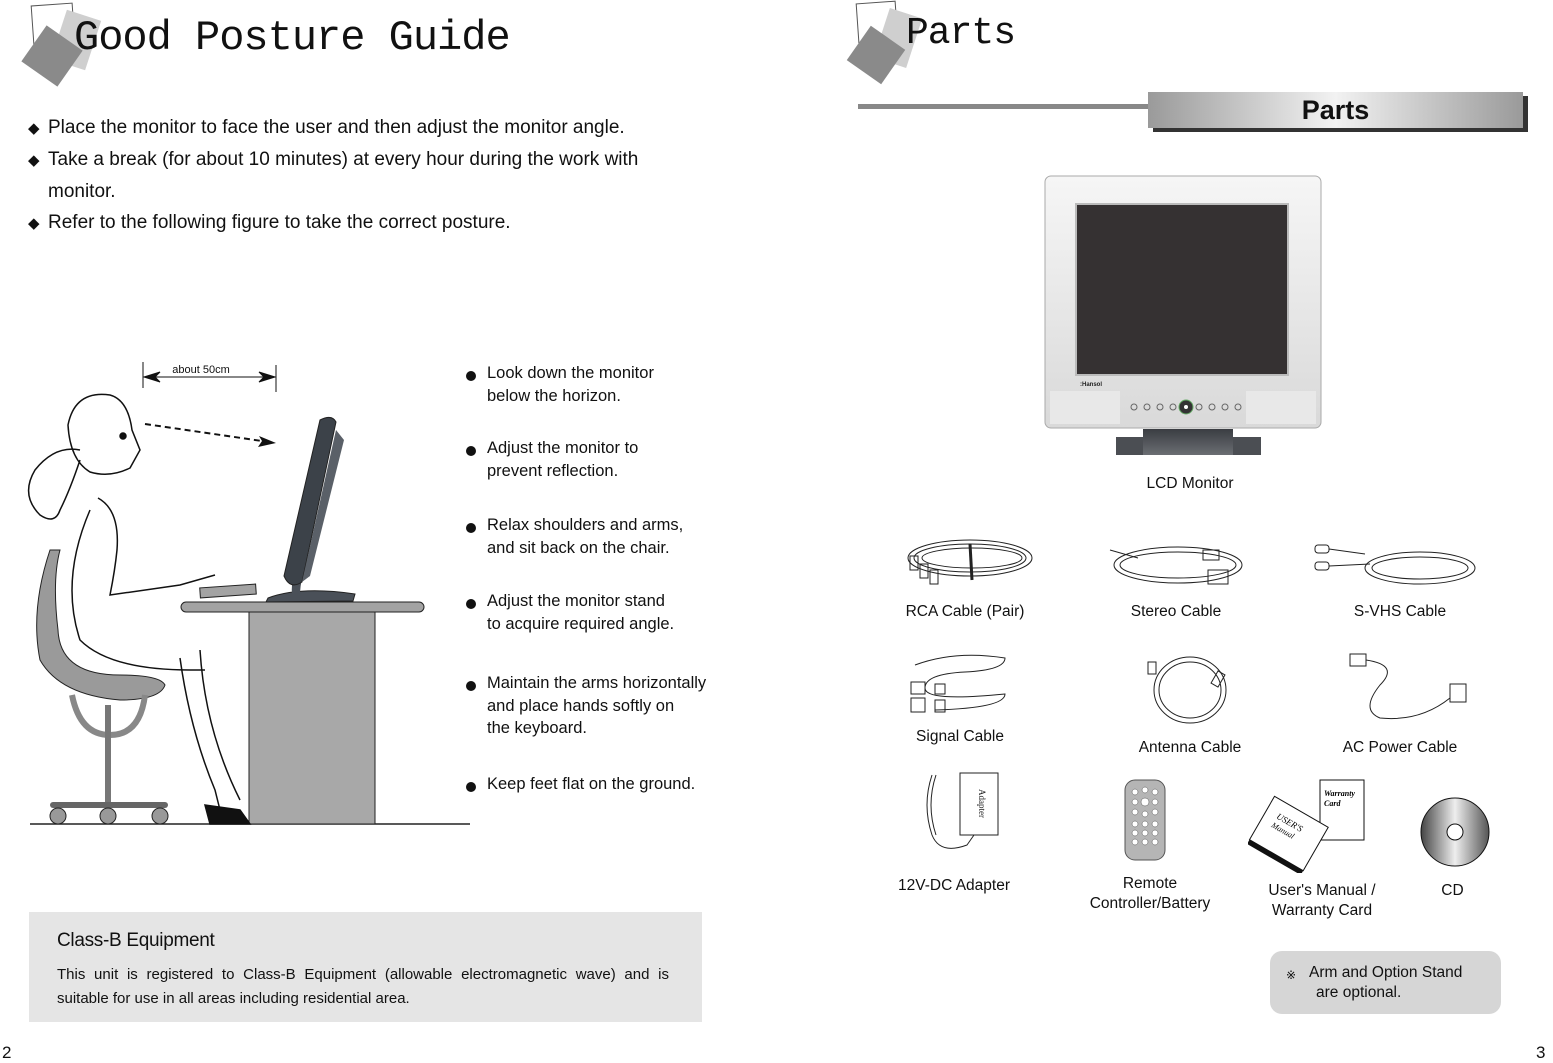  Describe the element at coordinates (1145, 820) in the screenshot. I see `remote-controller-image` at that location.